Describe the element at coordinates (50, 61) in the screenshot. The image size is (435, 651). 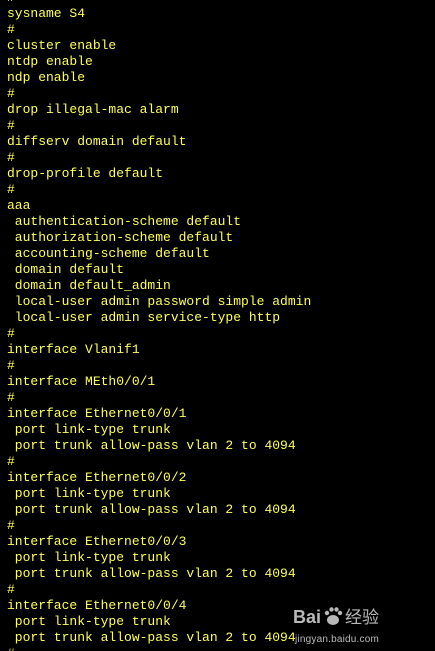
I see `config-line: ntdp enable` at that location.